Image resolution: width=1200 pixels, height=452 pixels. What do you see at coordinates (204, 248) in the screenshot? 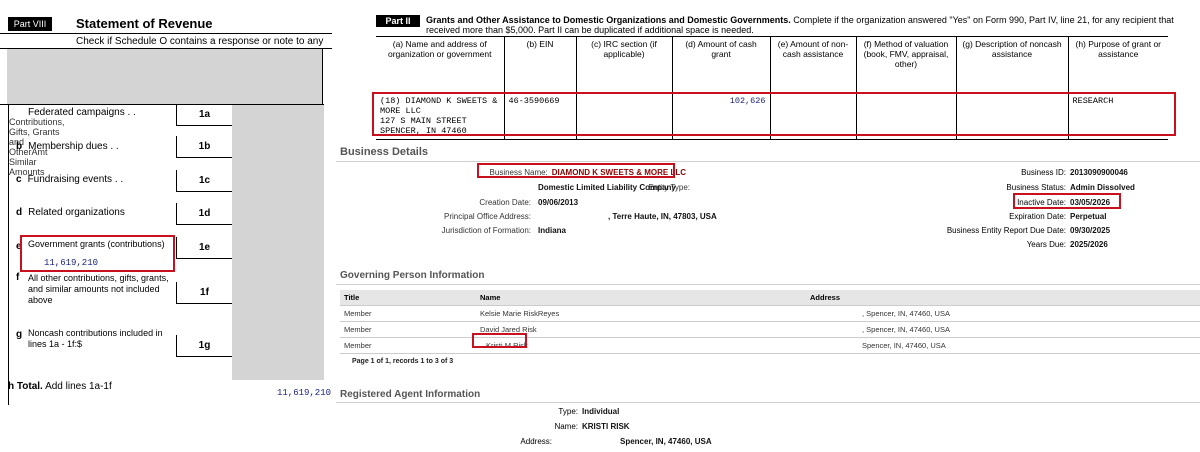
I see `line-code-1e: 1e` at bounding box center [204, 248].